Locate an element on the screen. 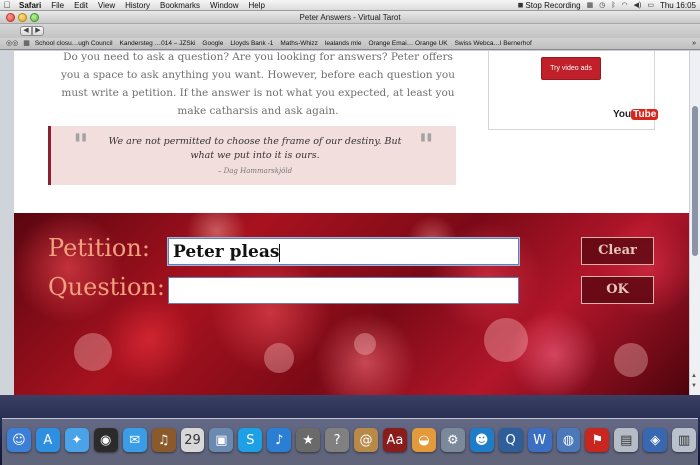 The width and height of the screenshot is (700, 465). iphoto-icon: ▣ is located at coordinates (221, 440).